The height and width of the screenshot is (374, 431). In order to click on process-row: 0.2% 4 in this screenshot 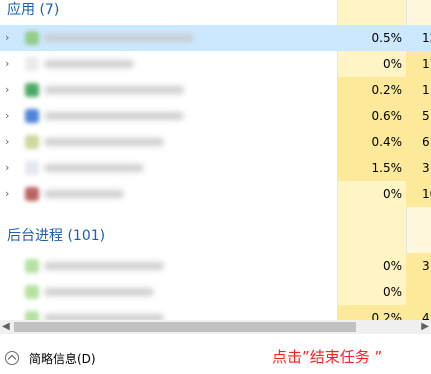, I will do `click(215, 312)`.